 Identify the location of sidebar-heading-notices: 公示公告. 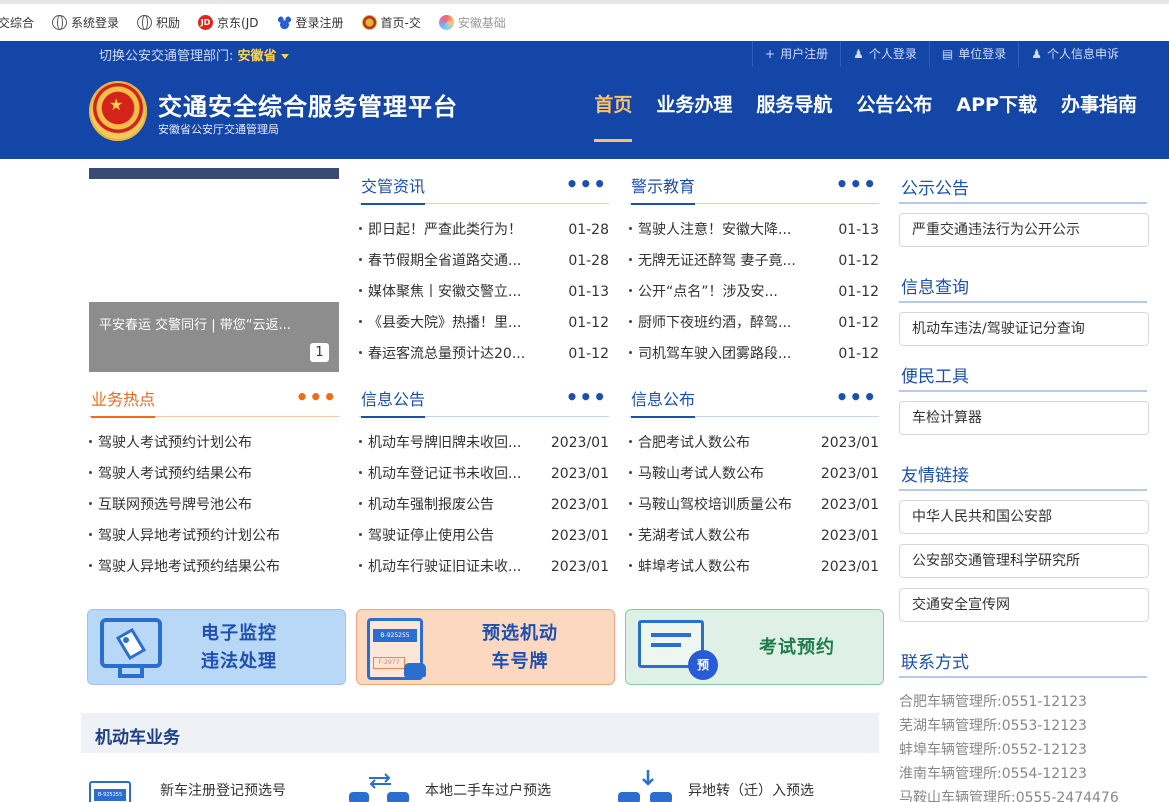
(935, 186).